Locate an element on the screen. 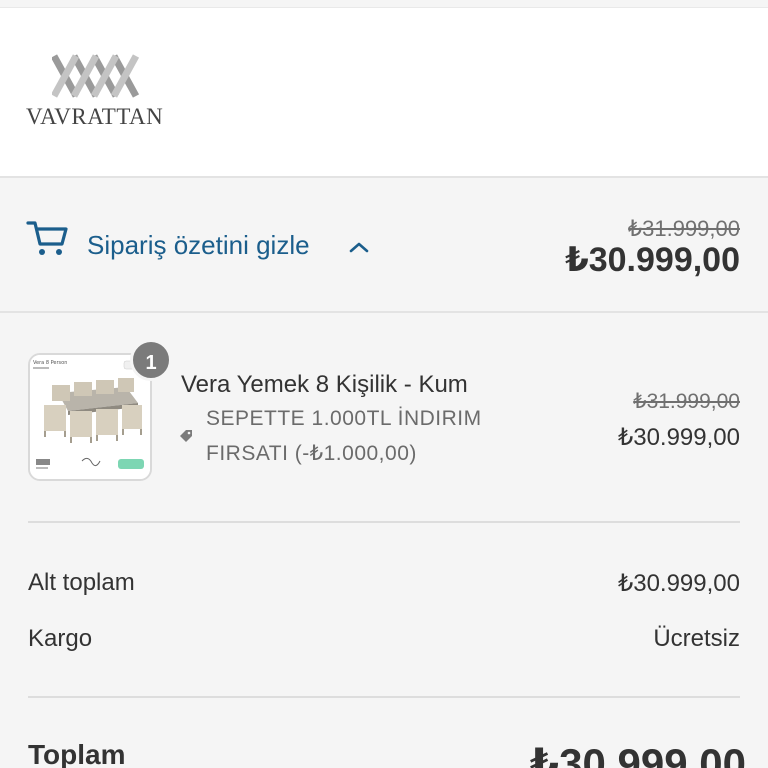  product-image: Vera 8 Person is located at coordinates (90, 417).